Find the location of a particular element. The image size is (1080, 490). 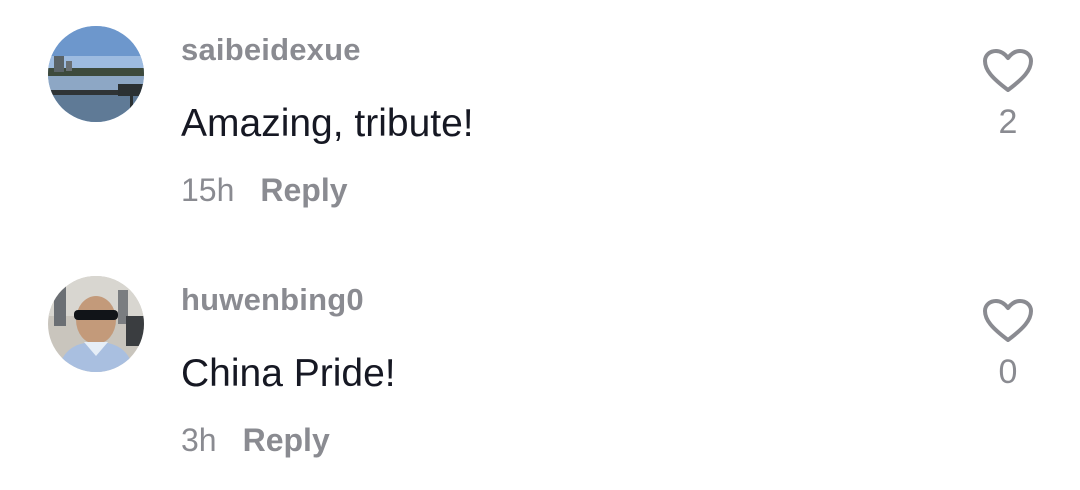

comment-meta: 3h Reply is located at coordinates (255, 440).